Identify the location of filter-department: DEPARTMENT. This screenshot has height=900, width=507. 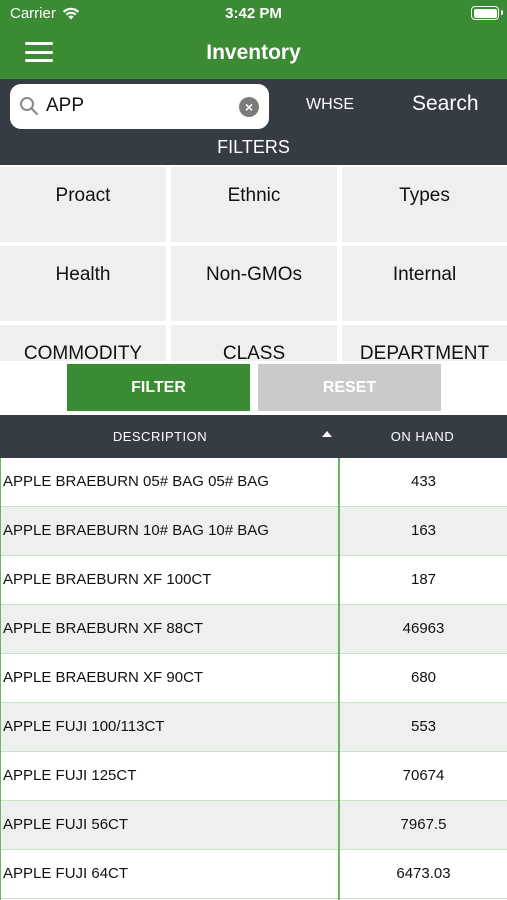
(424, 343).